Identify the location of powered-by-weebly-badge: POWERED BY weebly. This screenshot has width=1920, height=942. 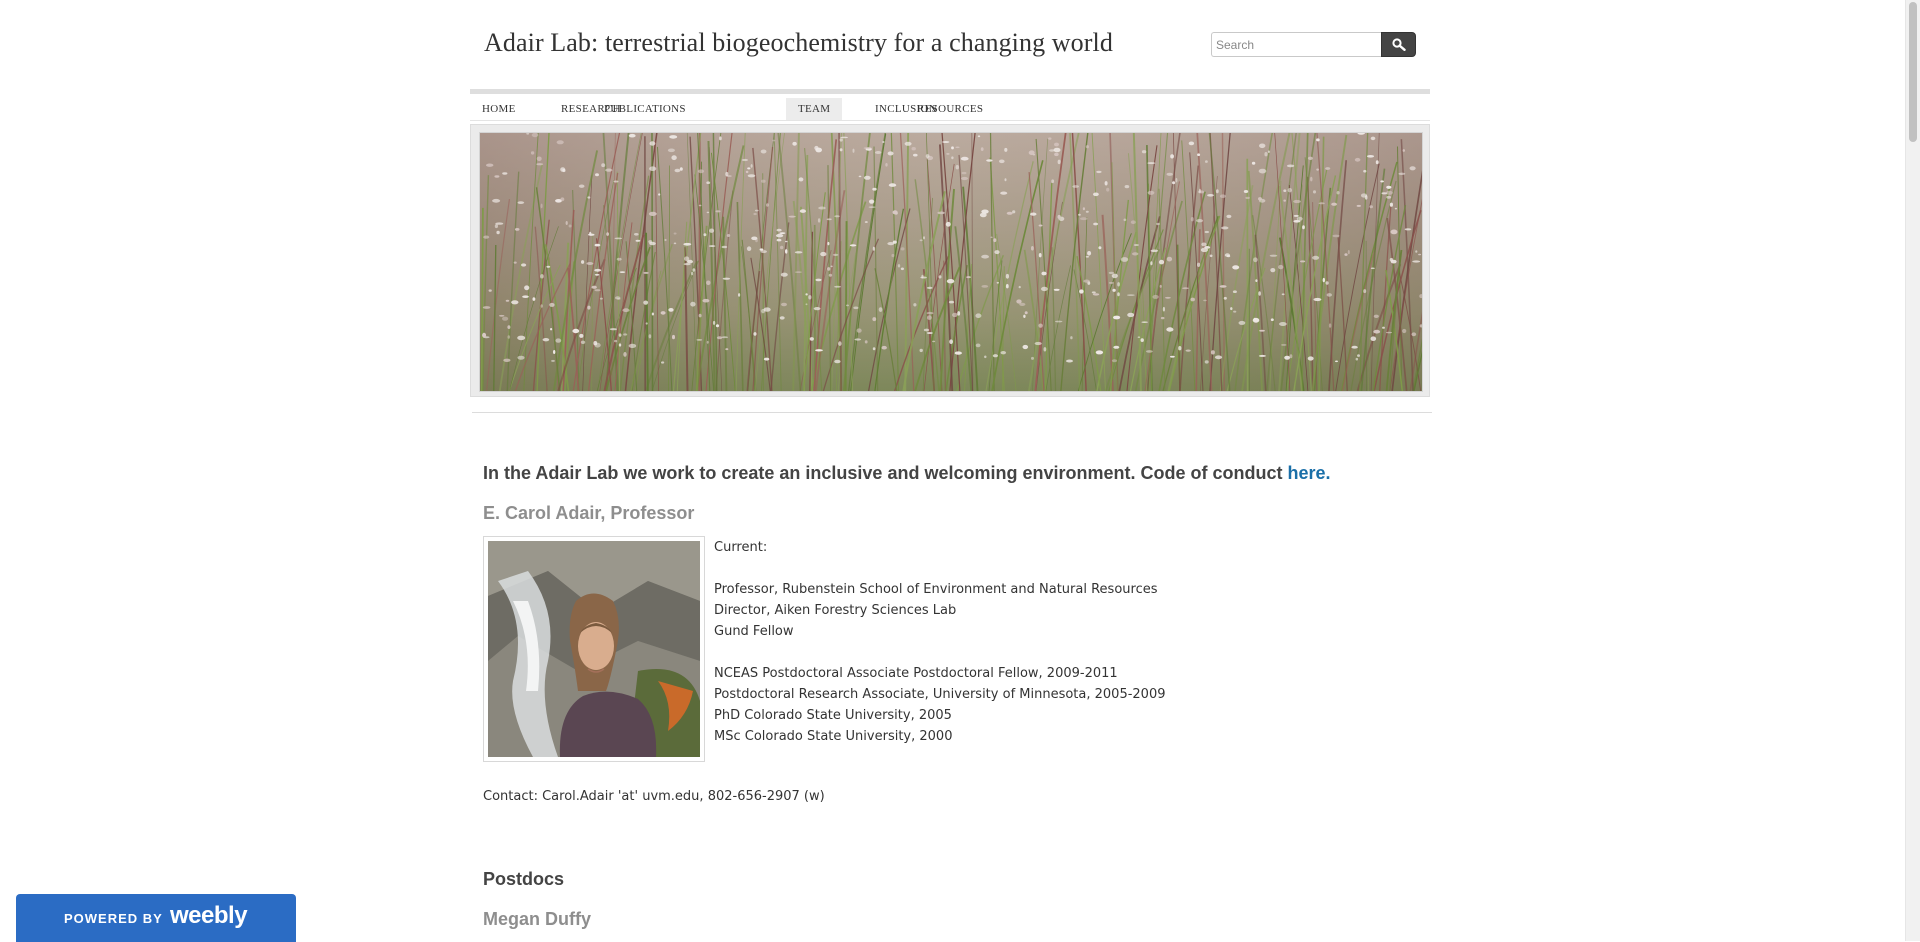
(156, 918).